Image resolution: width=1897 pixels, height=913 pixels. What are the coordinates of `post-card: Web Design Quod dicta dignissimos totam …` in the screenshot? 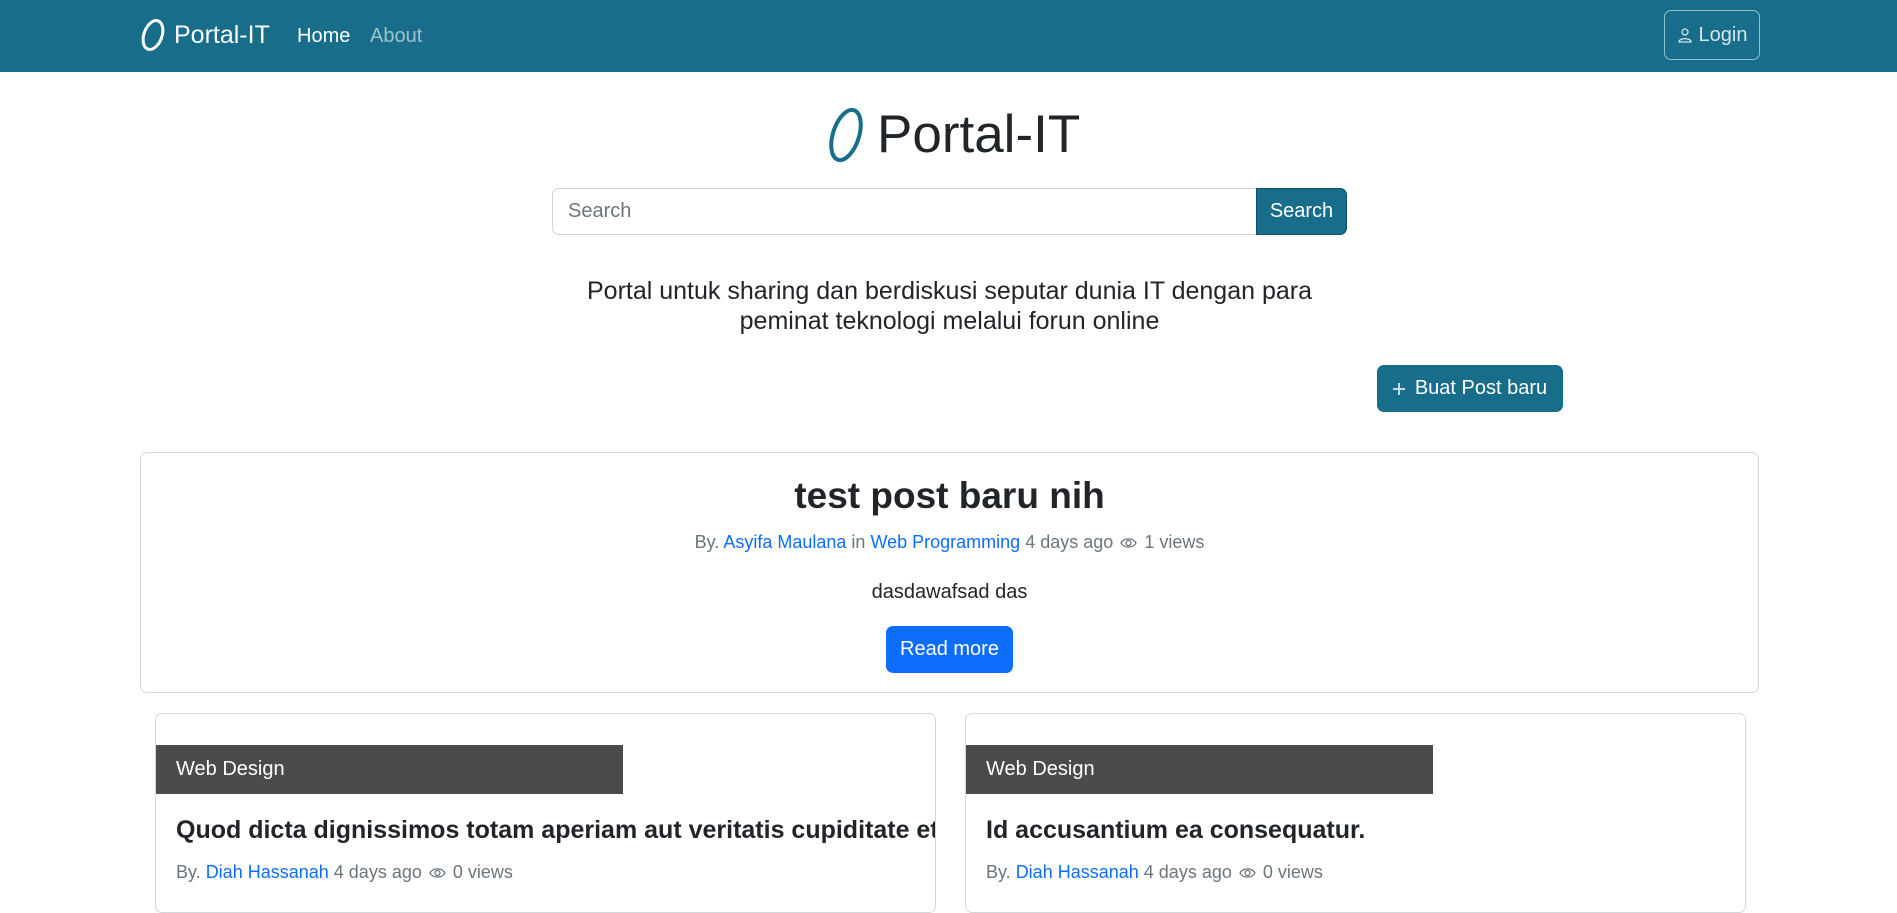 It's located at (545, 813).